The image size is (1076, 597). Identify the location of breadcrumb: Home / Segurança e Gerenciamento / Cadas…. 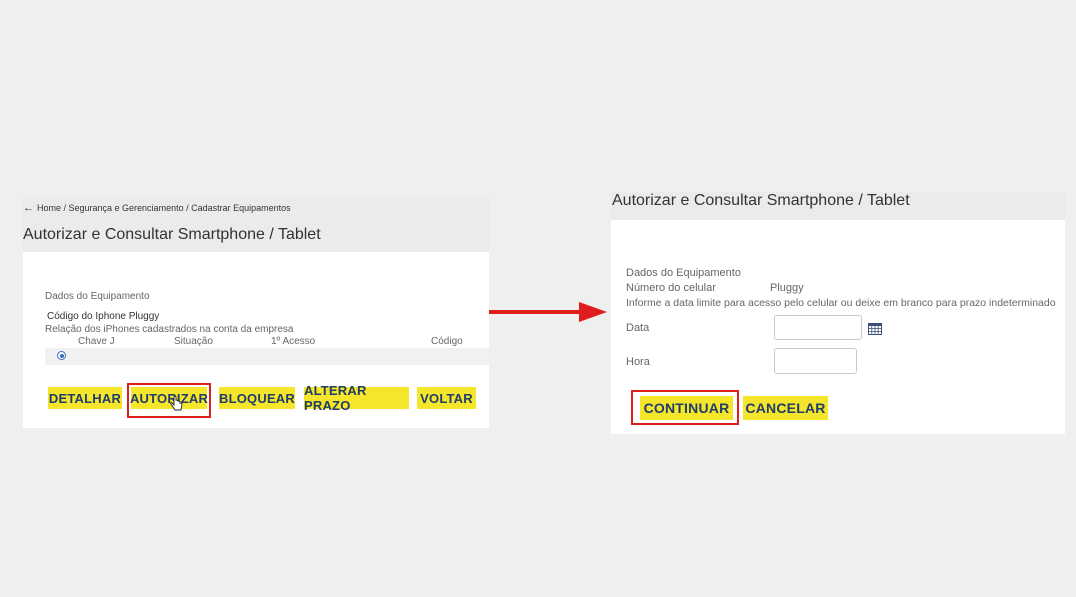
(164, 208).